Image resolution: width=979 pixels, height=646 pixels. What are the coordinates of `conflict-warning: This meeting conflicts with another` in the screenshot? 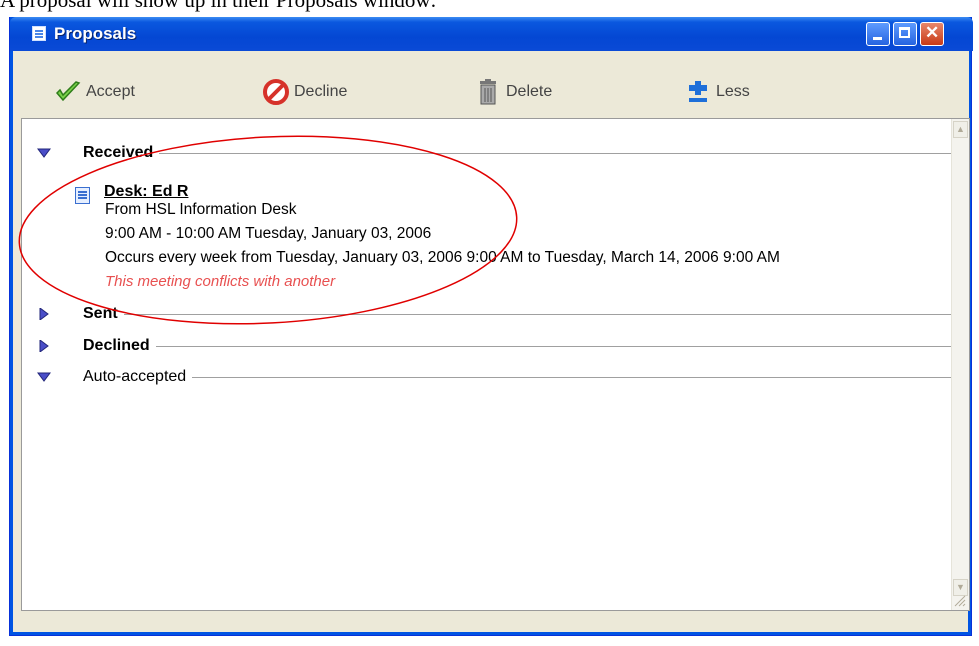 It's located at (220, 281).